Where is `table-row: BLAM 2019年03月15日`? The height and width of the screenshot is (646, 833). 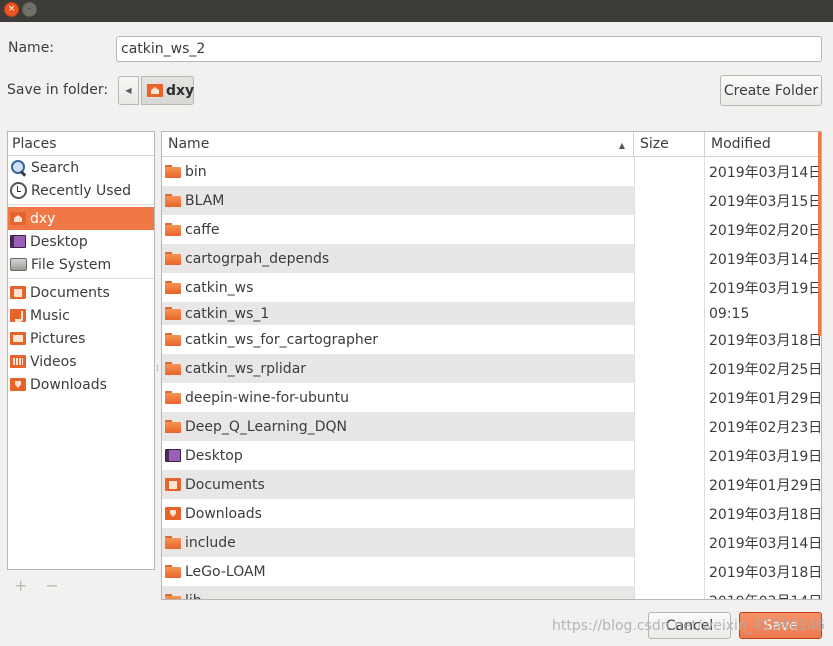 table-row: BLAM 2019年03月15日 is located at coordinates (491, 200).